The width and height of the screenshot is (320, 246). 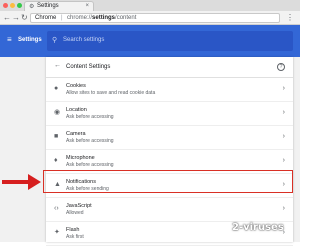 I want to click on row-title: Location, so click(x=76, y=110).